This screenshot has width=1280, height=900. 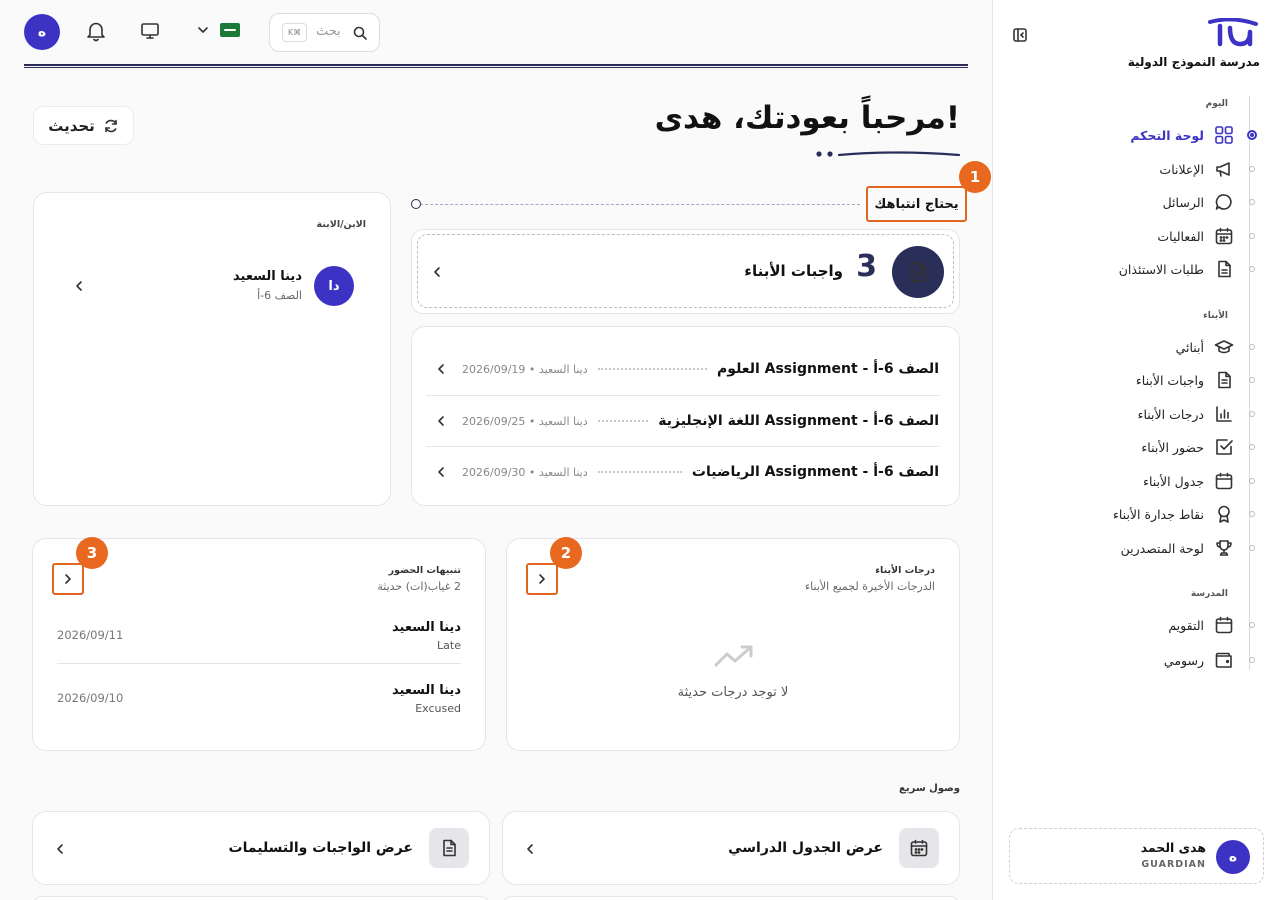 I want to click on refresh-icon, so click(x=111, y=126).